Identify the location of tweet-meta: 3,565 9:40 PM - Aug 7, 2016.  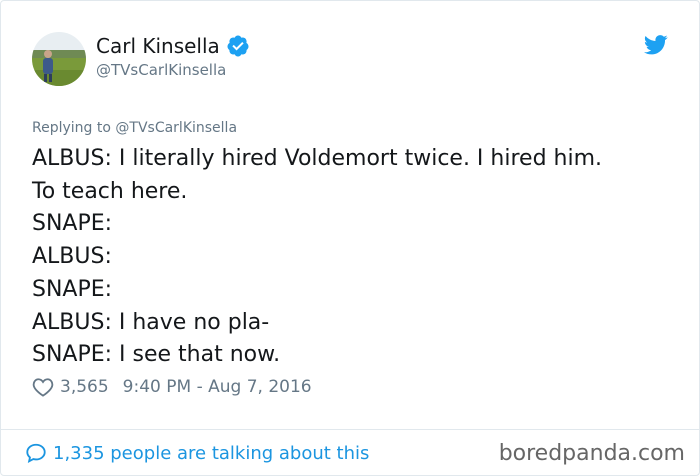
(172, 387).